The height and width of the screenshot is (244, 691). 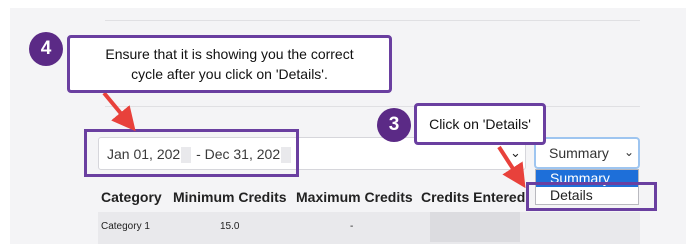 What do you see at coordinates (46, 49) in the screenshot?
I see `step-badge-4: 4` at bounding box center [46, 49].